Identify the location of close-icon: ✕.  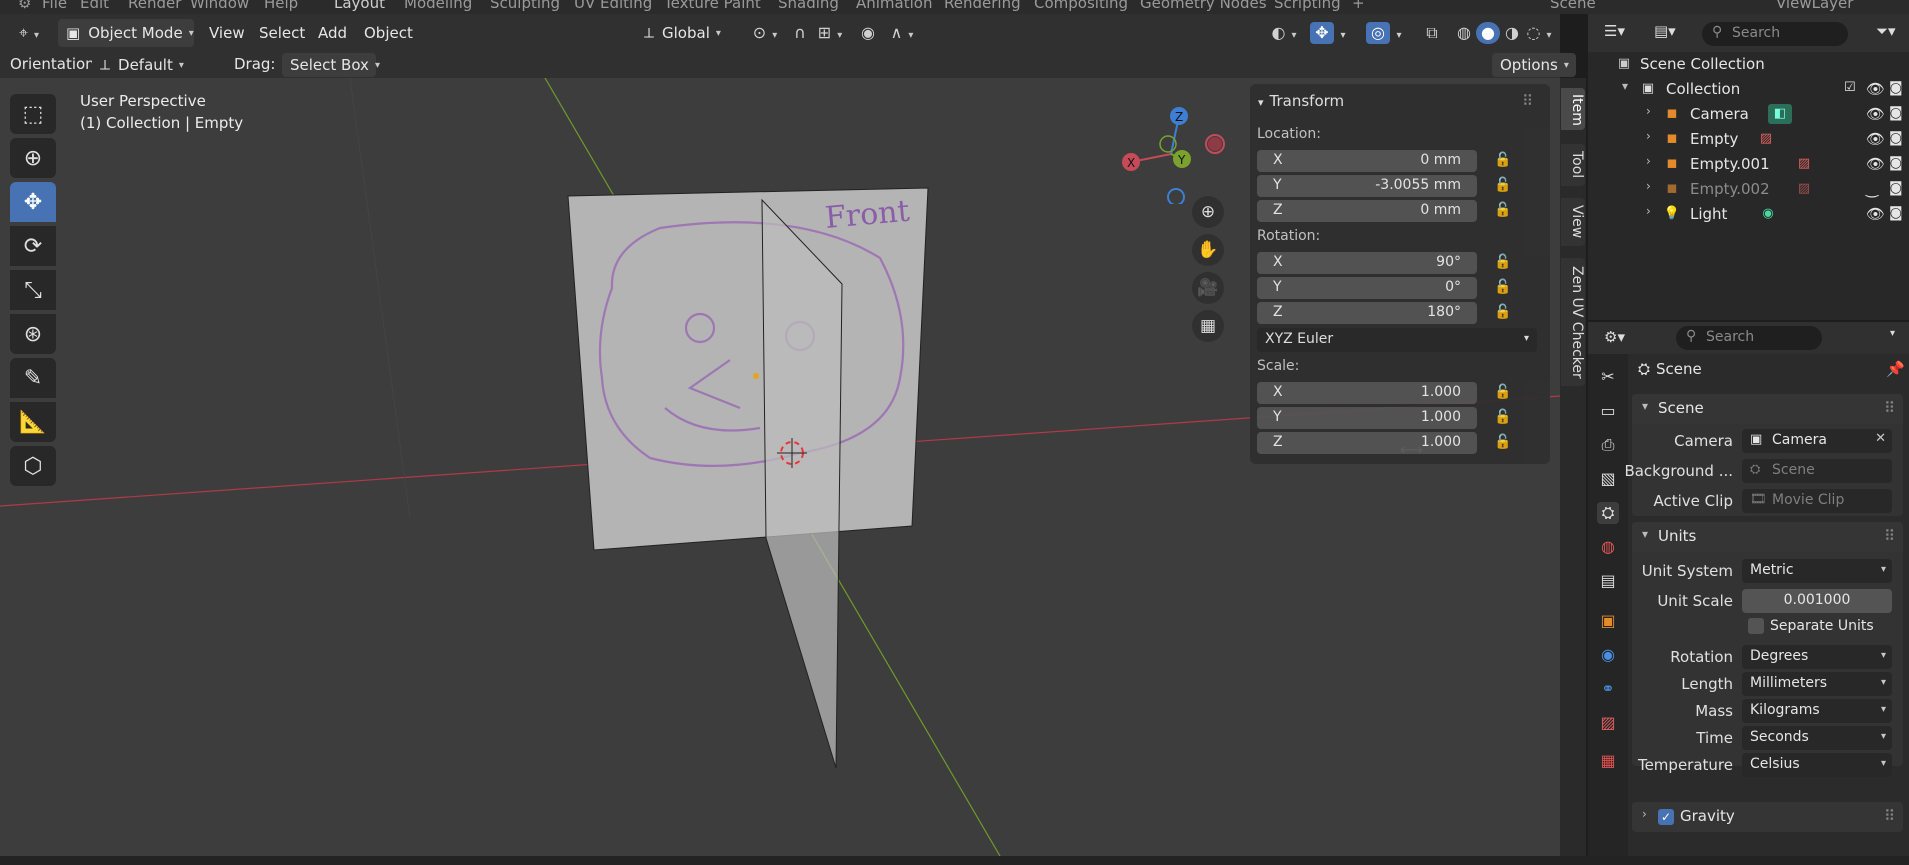
(1880, 438).